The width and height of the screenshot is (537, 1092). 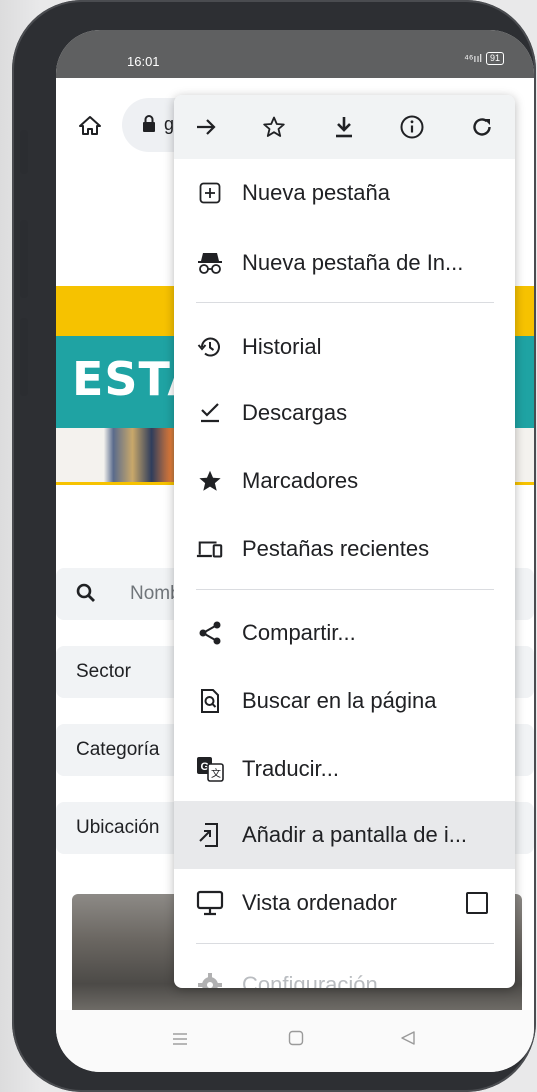 What do you see at coordinates (300, 480) in the screenshot?
I see `menu-item-label: Marcadores` at bounding box center [300, 480].